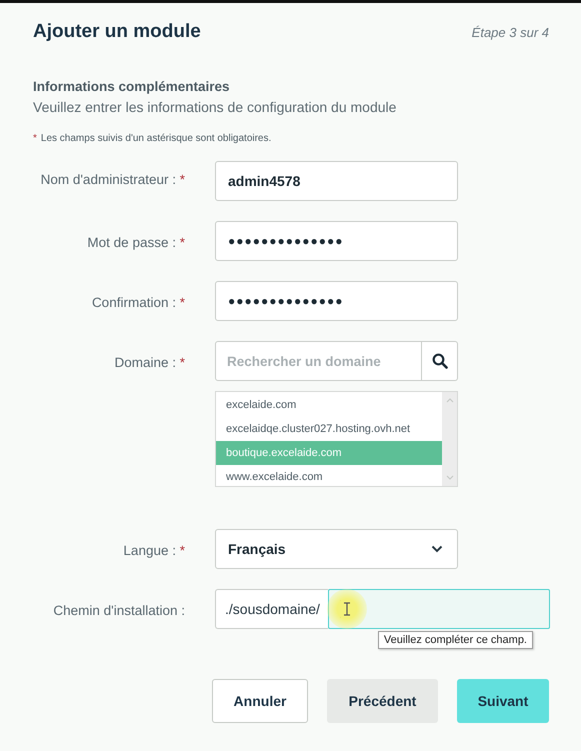 The width and height of the screenshot is (581, 751). I want to click on field-label: Nom d'administrateur : *, so click(112, 179).